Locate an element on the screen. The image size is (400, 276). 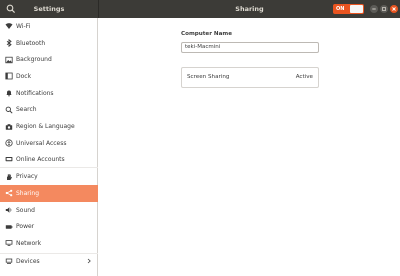
sidebar-item-devices: Devices is located at coordinates (49, 261).